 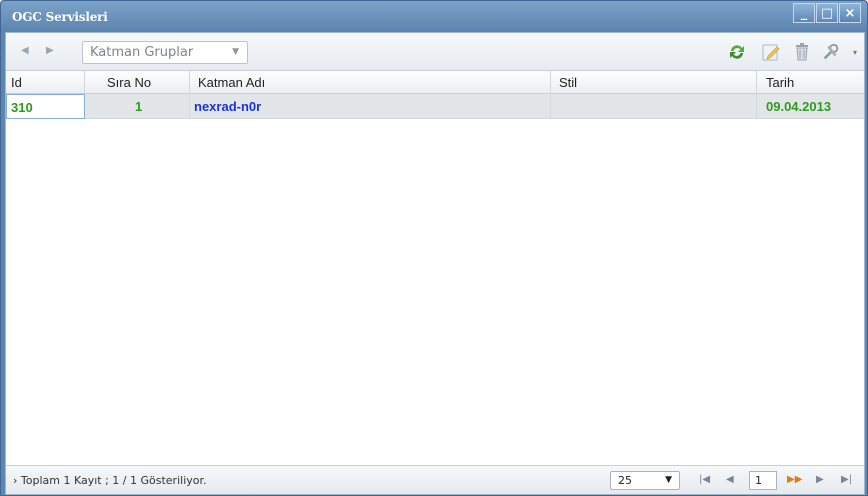 What do you see at coordinates (50, 50) in the screenshot?
I see `forward-arrow-icon: ▶` at bounding box center [50, 50].